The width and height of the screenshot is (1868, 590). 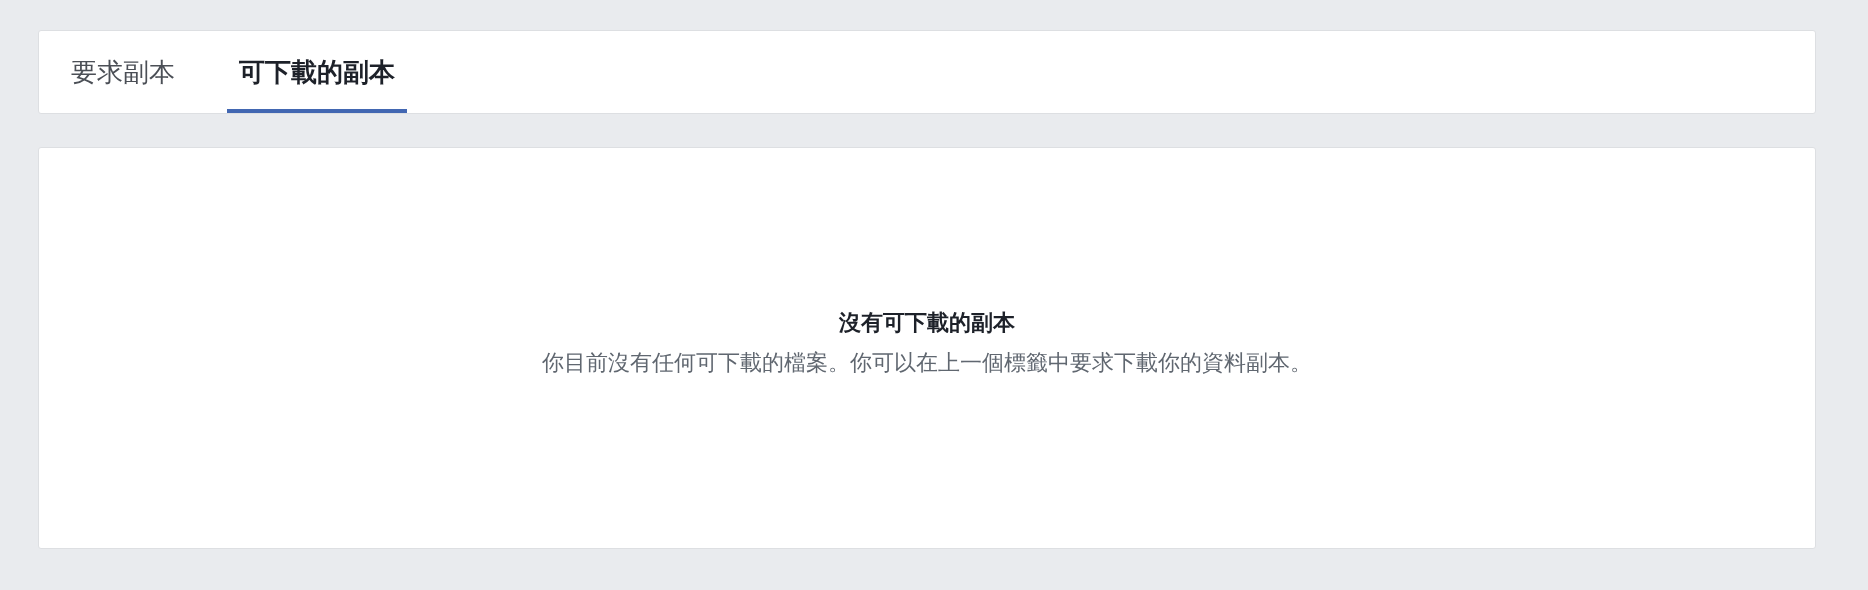 I want to click on tab: 要求副本, so click(x=123, y=72).